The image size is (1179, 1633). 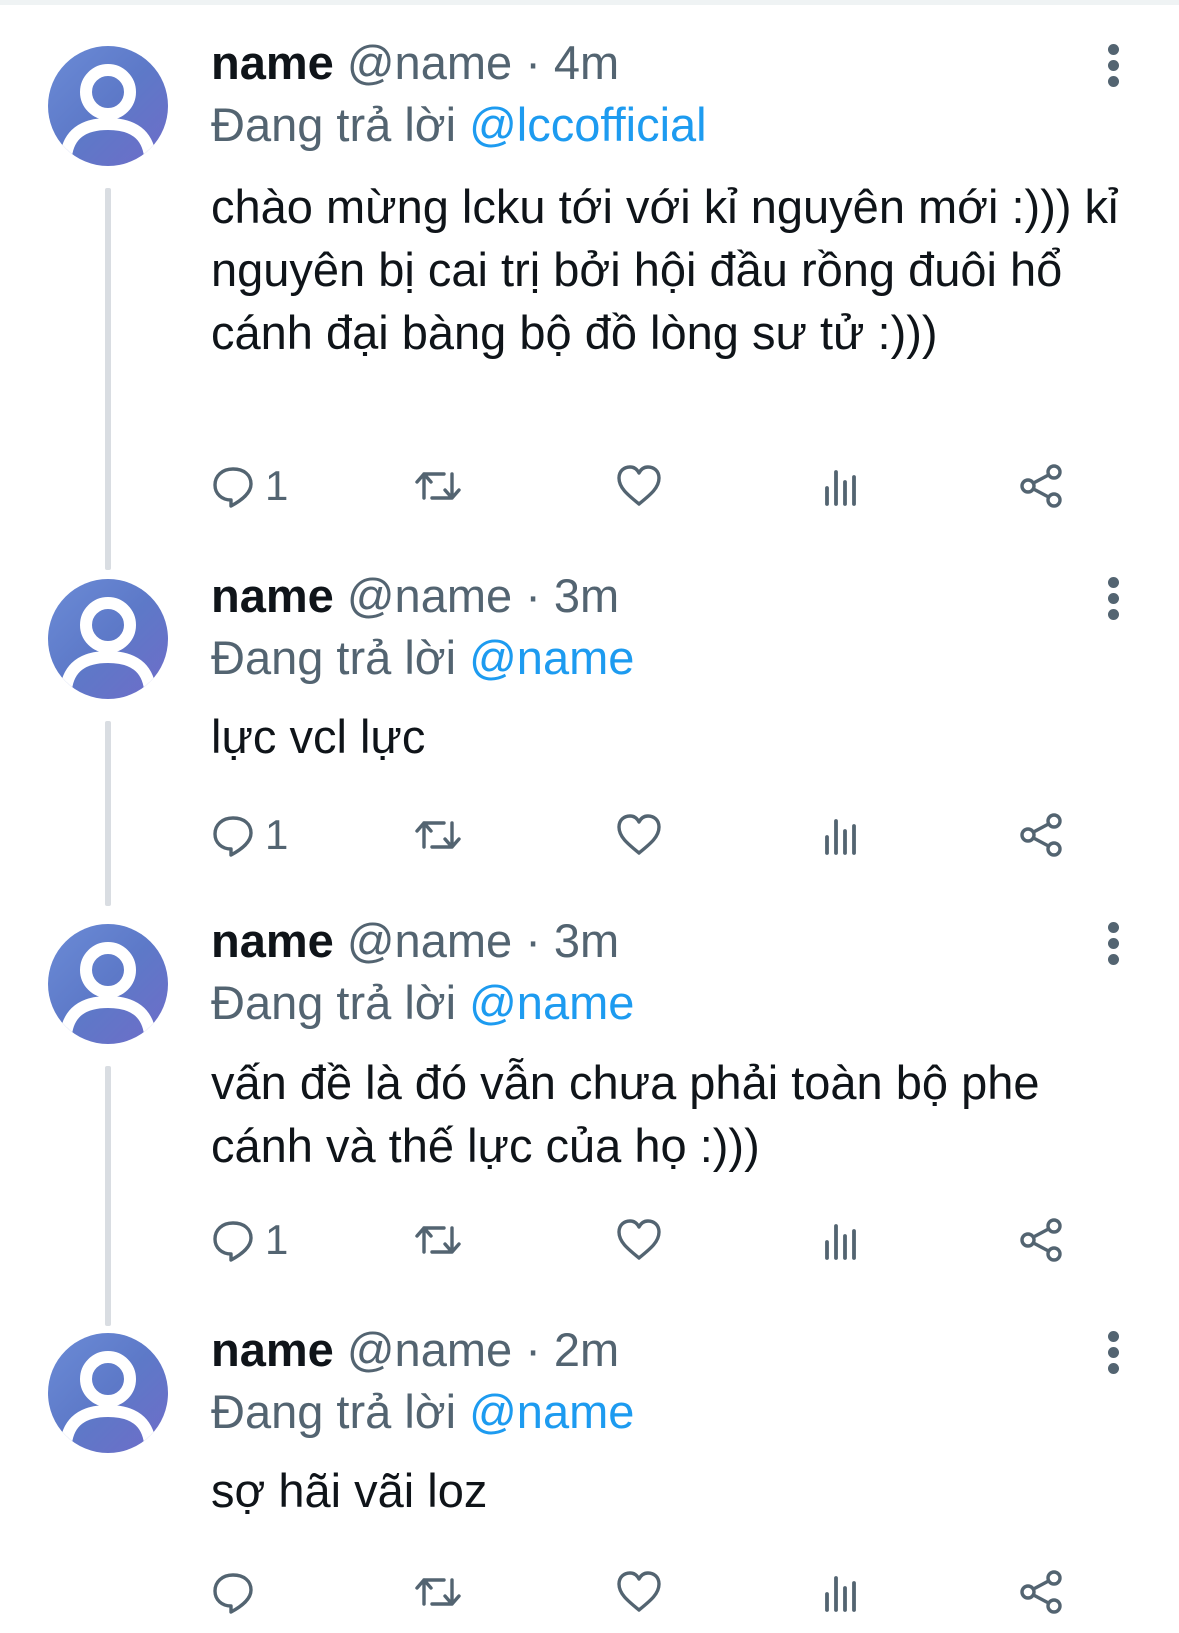 I want to click on replying-to: Đang trả lời @lccofficial, so click(x=459, y=125).